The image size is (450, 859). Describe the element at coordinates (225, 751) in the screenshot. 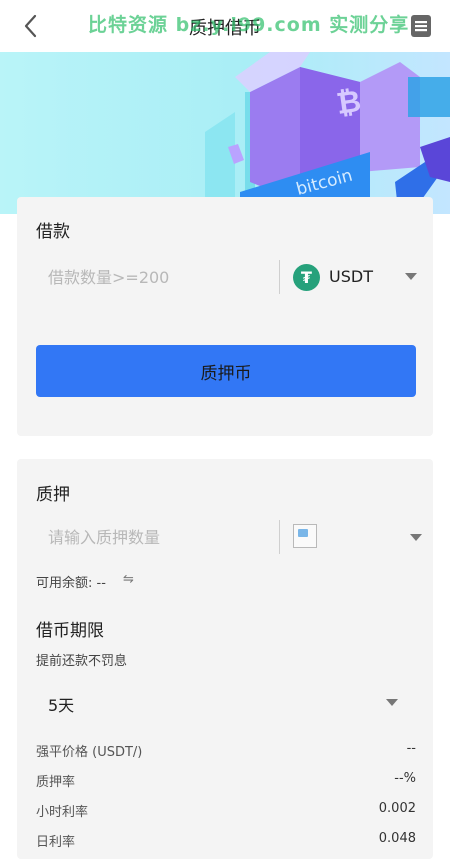

I see `info-row-liquidation-price: 强平价格 (USDT/) --` at that location.